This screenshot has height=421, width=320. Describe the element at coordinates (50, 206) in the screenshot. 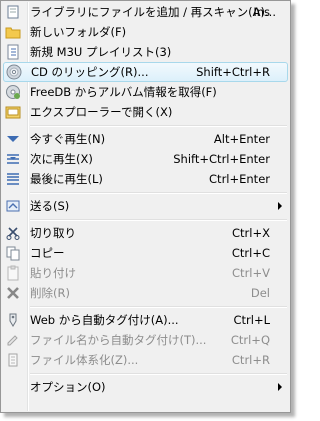

I see `menu-item-label: 送る(S)` at that location.